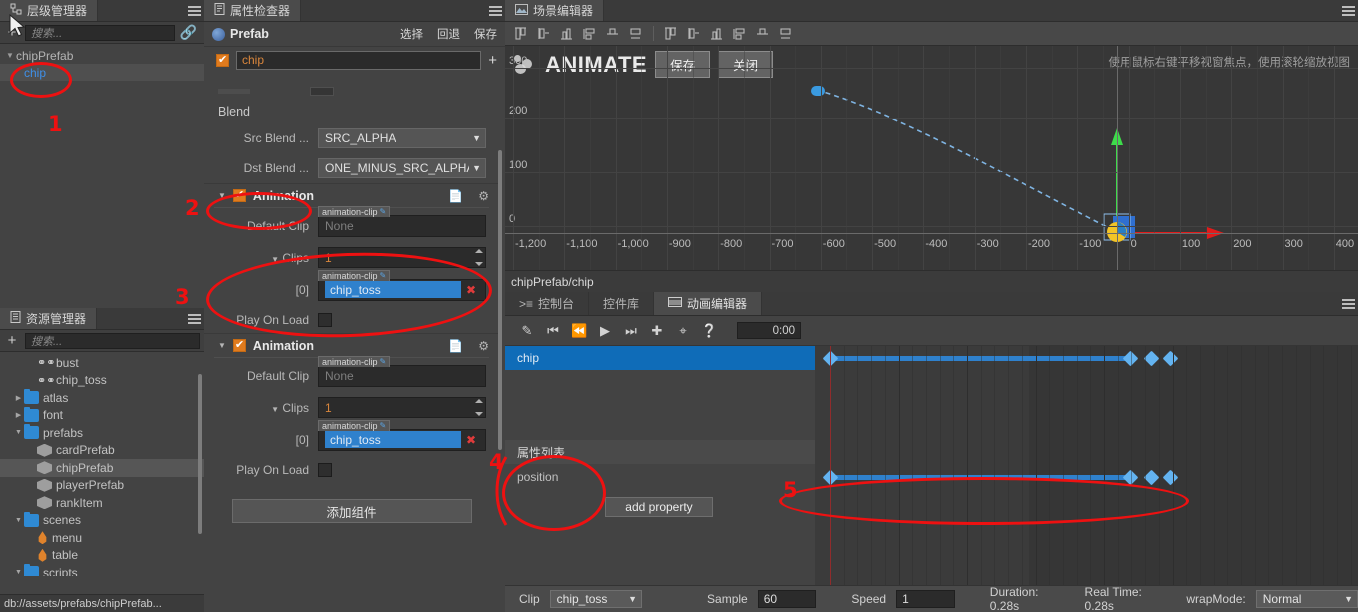 The image size is (1358, 612). Describe the element at coordinates (709, 331) in the screenshot. I see `help-icon: ❔` at that location.